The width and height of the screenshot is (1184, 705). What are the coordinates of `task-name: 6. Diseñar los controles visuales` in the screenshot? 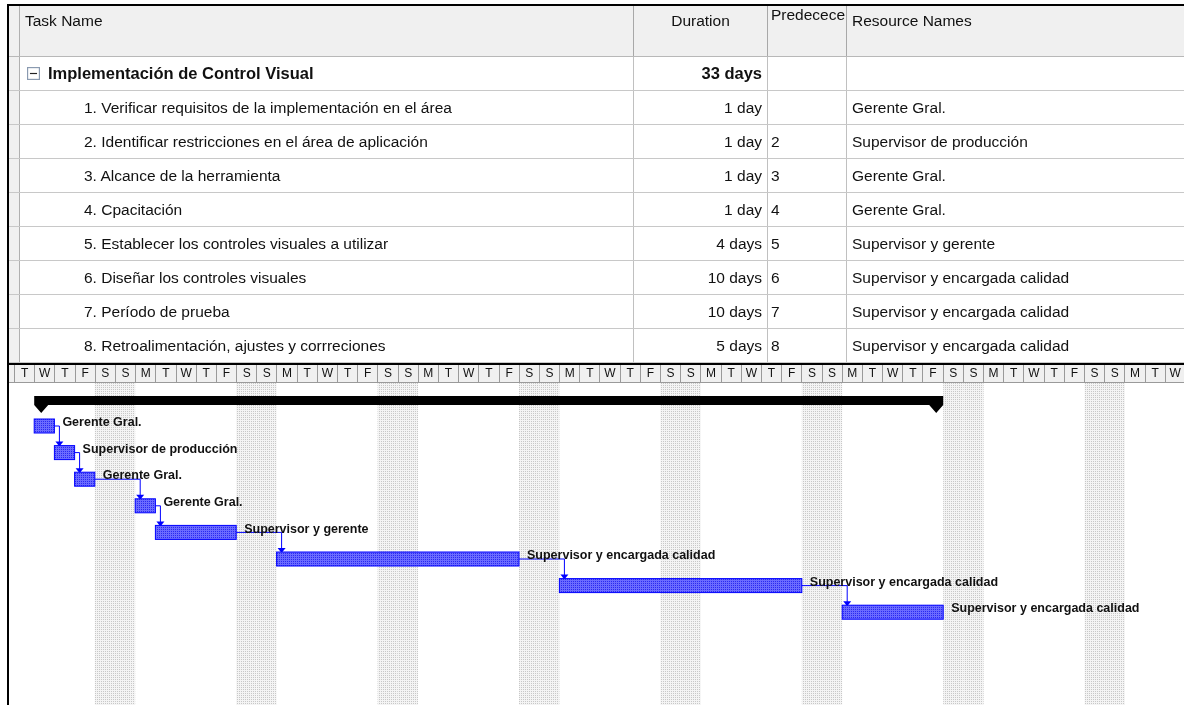 It's located at (195, 277).